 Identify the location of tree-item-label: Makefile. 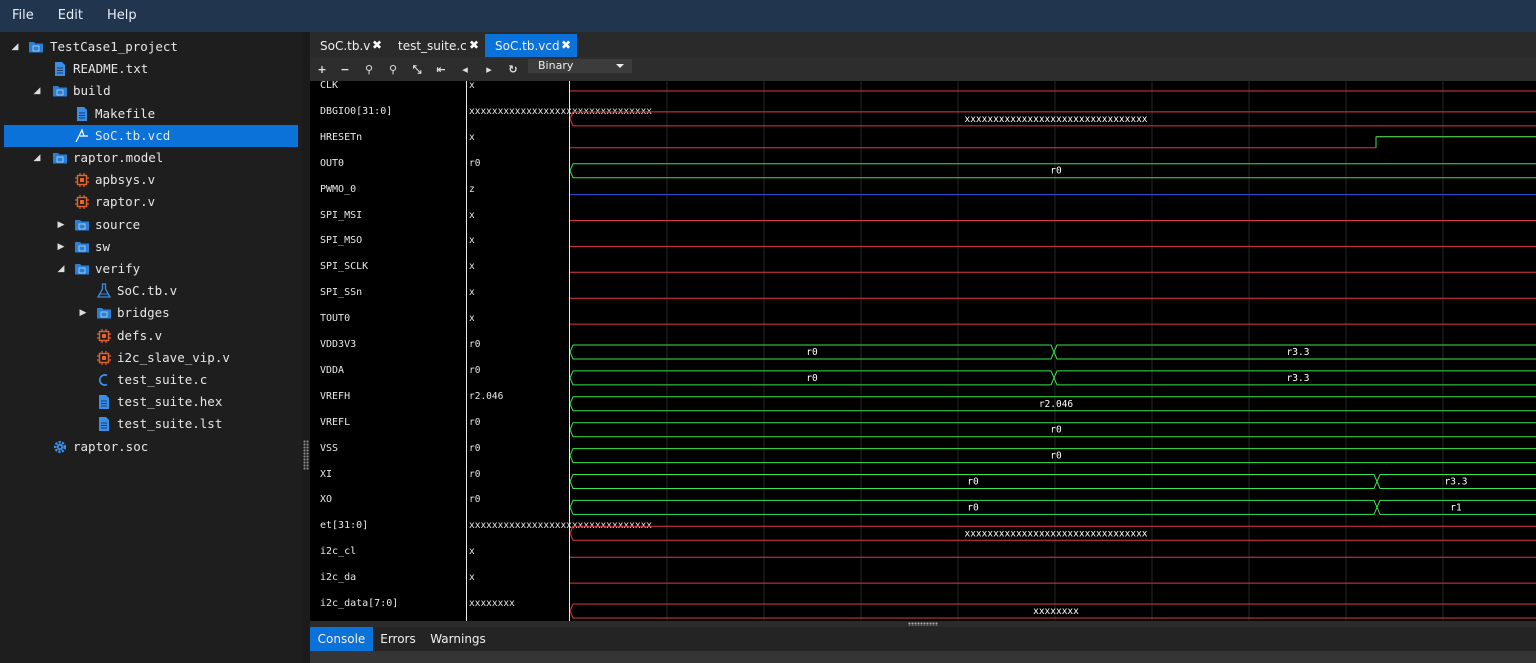
(125, 113).